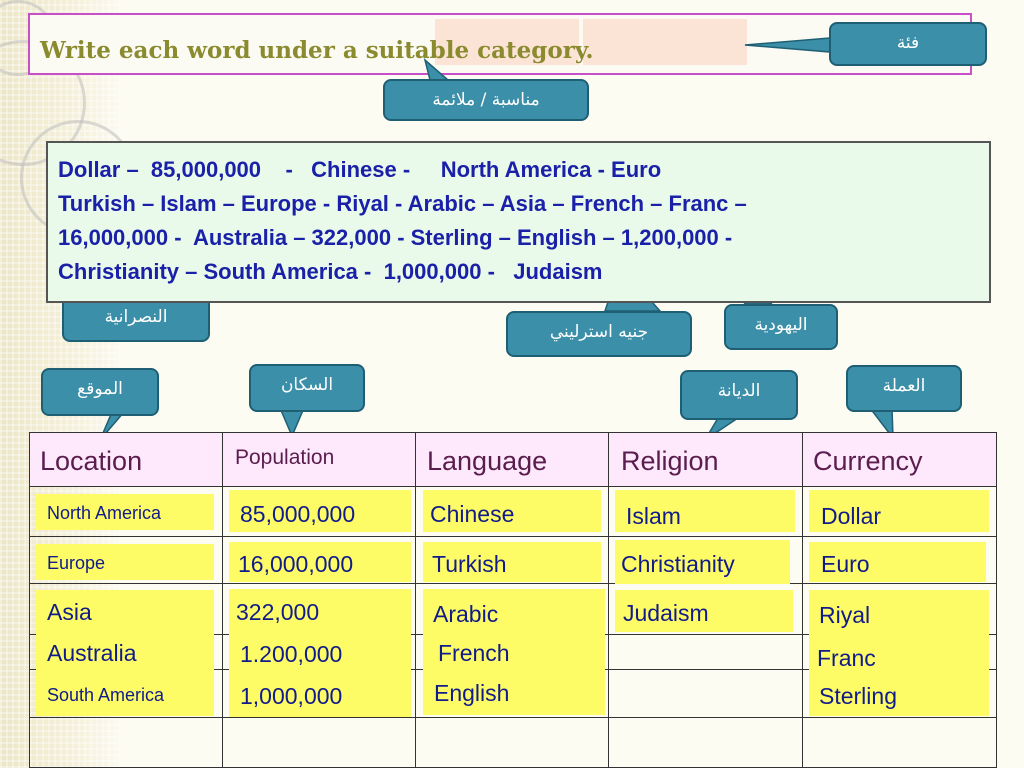 This screenshot has height=768, width=1024. Describe the element at coordinates (474, 653) in the screenshot. I see `cell-language: French` at that location.